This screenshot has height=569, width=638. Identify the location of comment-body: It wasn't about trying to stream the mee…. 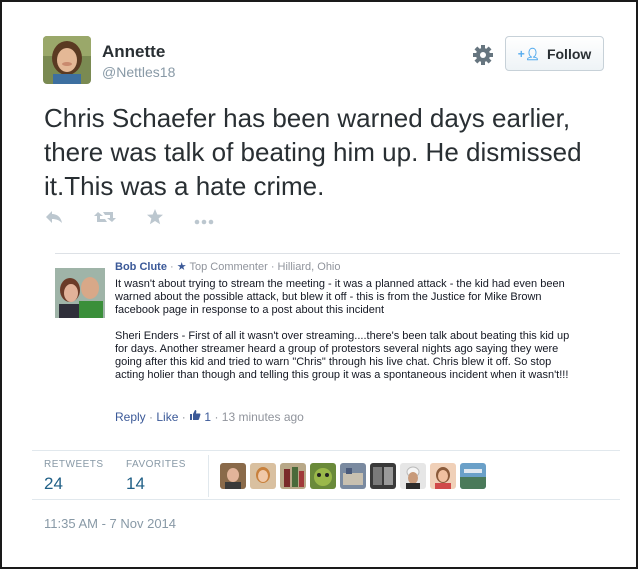
(342, 336).